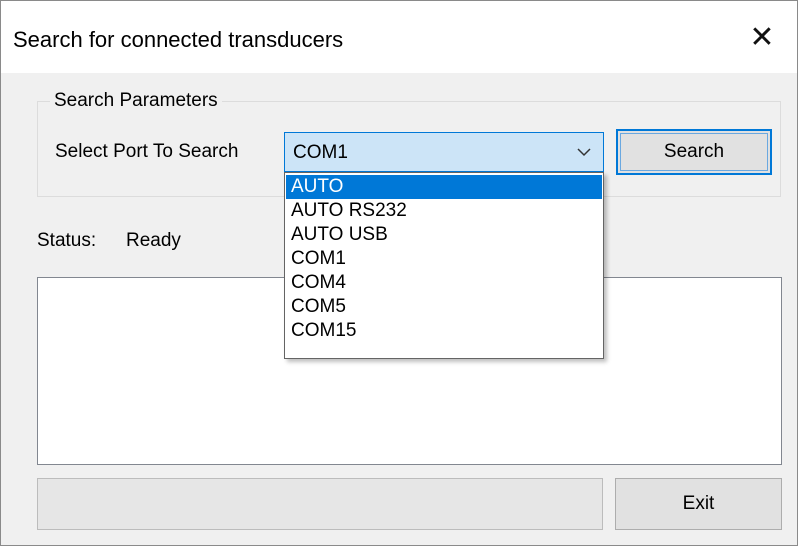 This screenshot has height=546, width=798. What do you see at coordinates (694, 152) in the screenshot?
I see `search-button: Search` at bounding box center [694, 152].